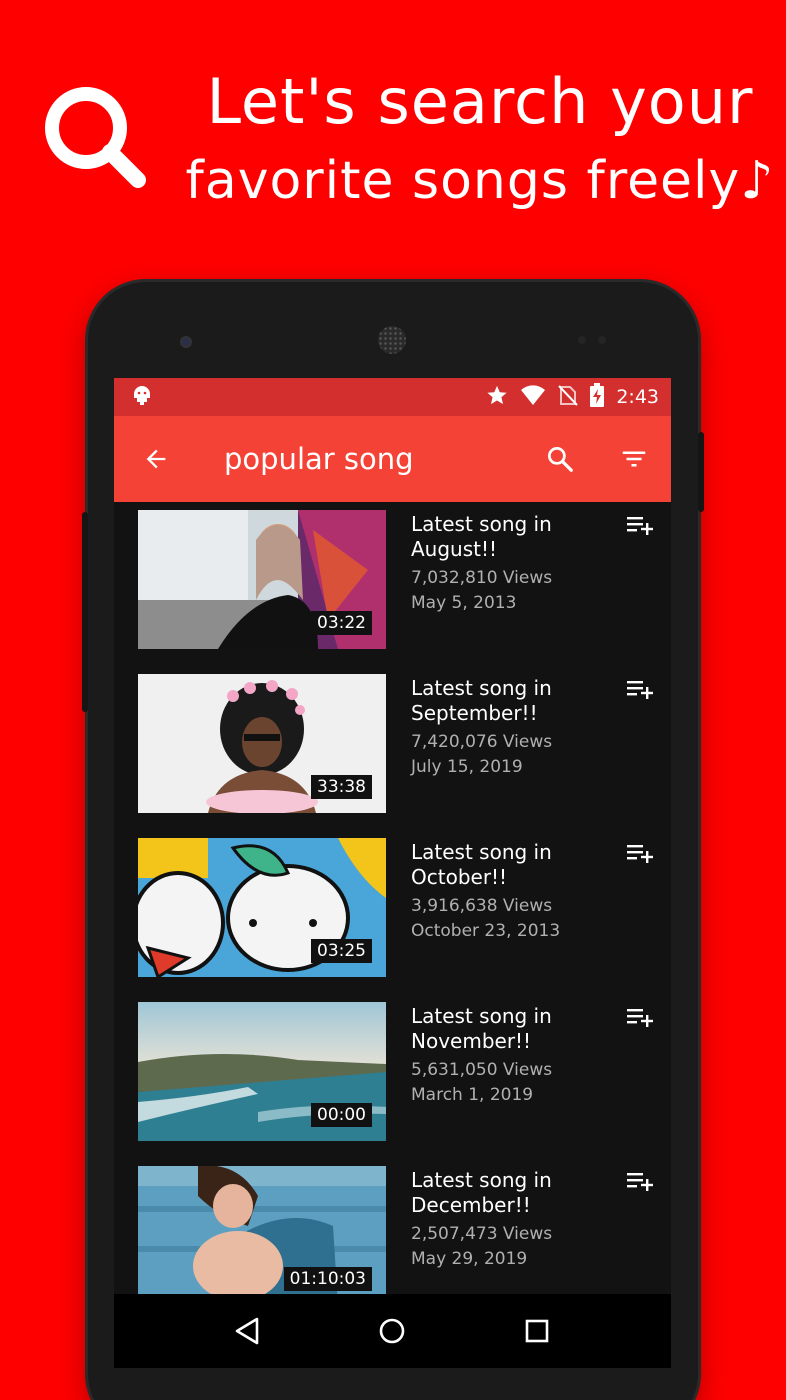  I want to click on filter-icon, so click(634, 459).